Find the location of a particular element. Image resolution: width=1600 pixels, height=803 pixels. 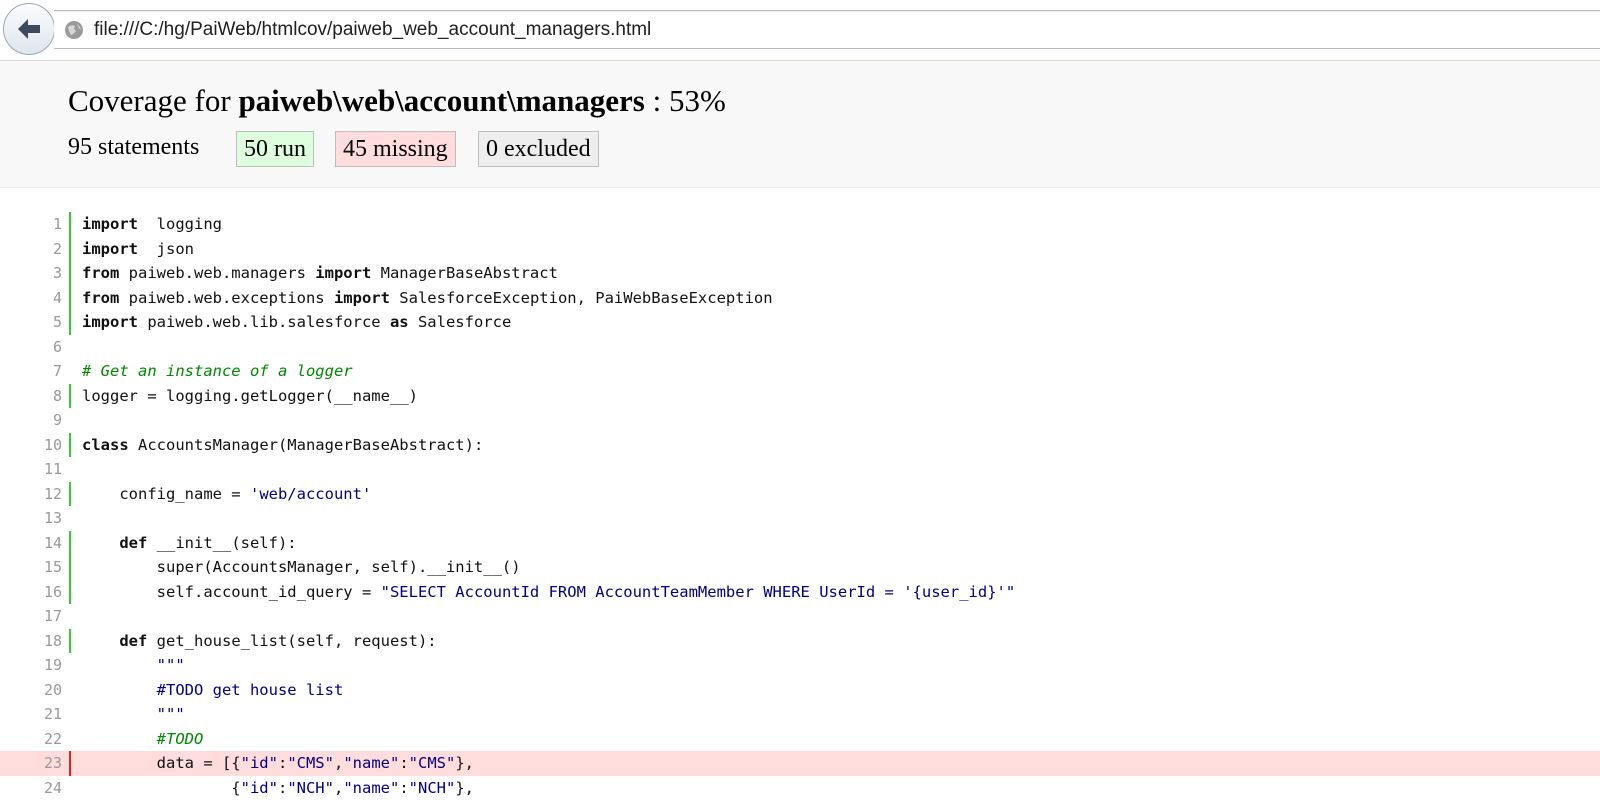

code-token: 'web/account' is located at coordinates (310, 493).